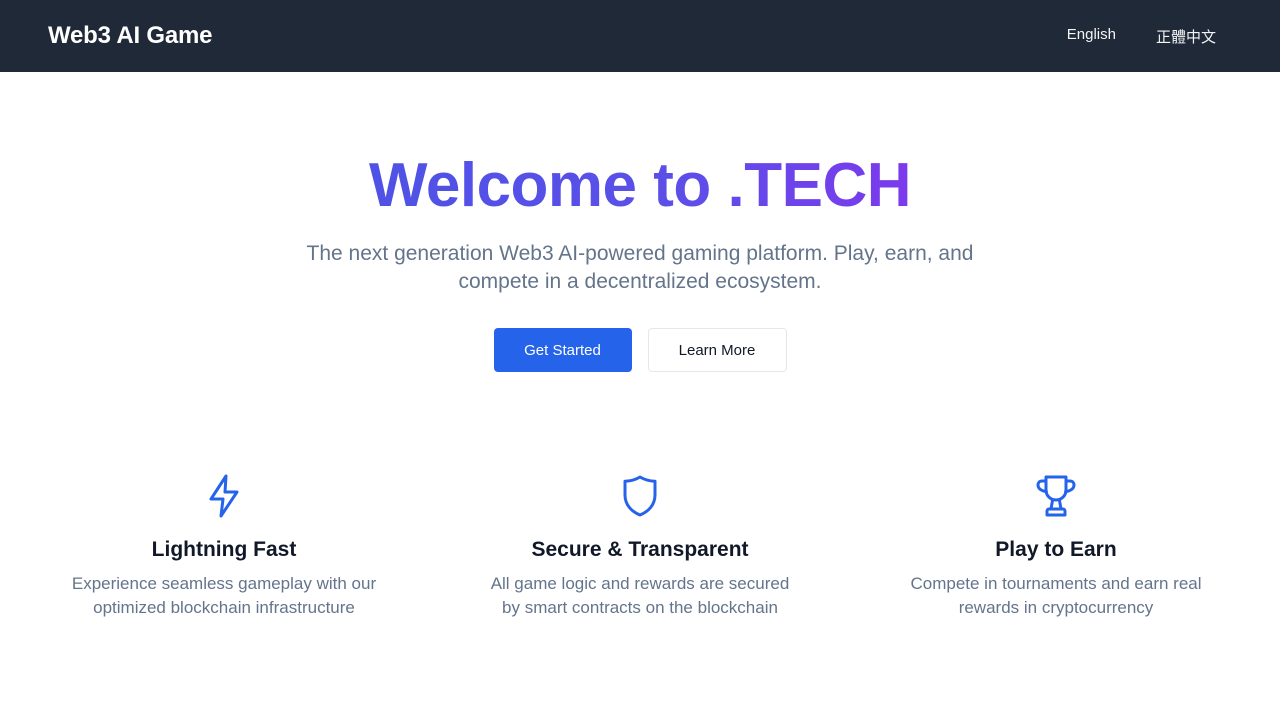  Describe the element at coordinates (640, 36) in the screenshot. I see `top-navbar: Web3 AI Game English 正體中文` at that location.